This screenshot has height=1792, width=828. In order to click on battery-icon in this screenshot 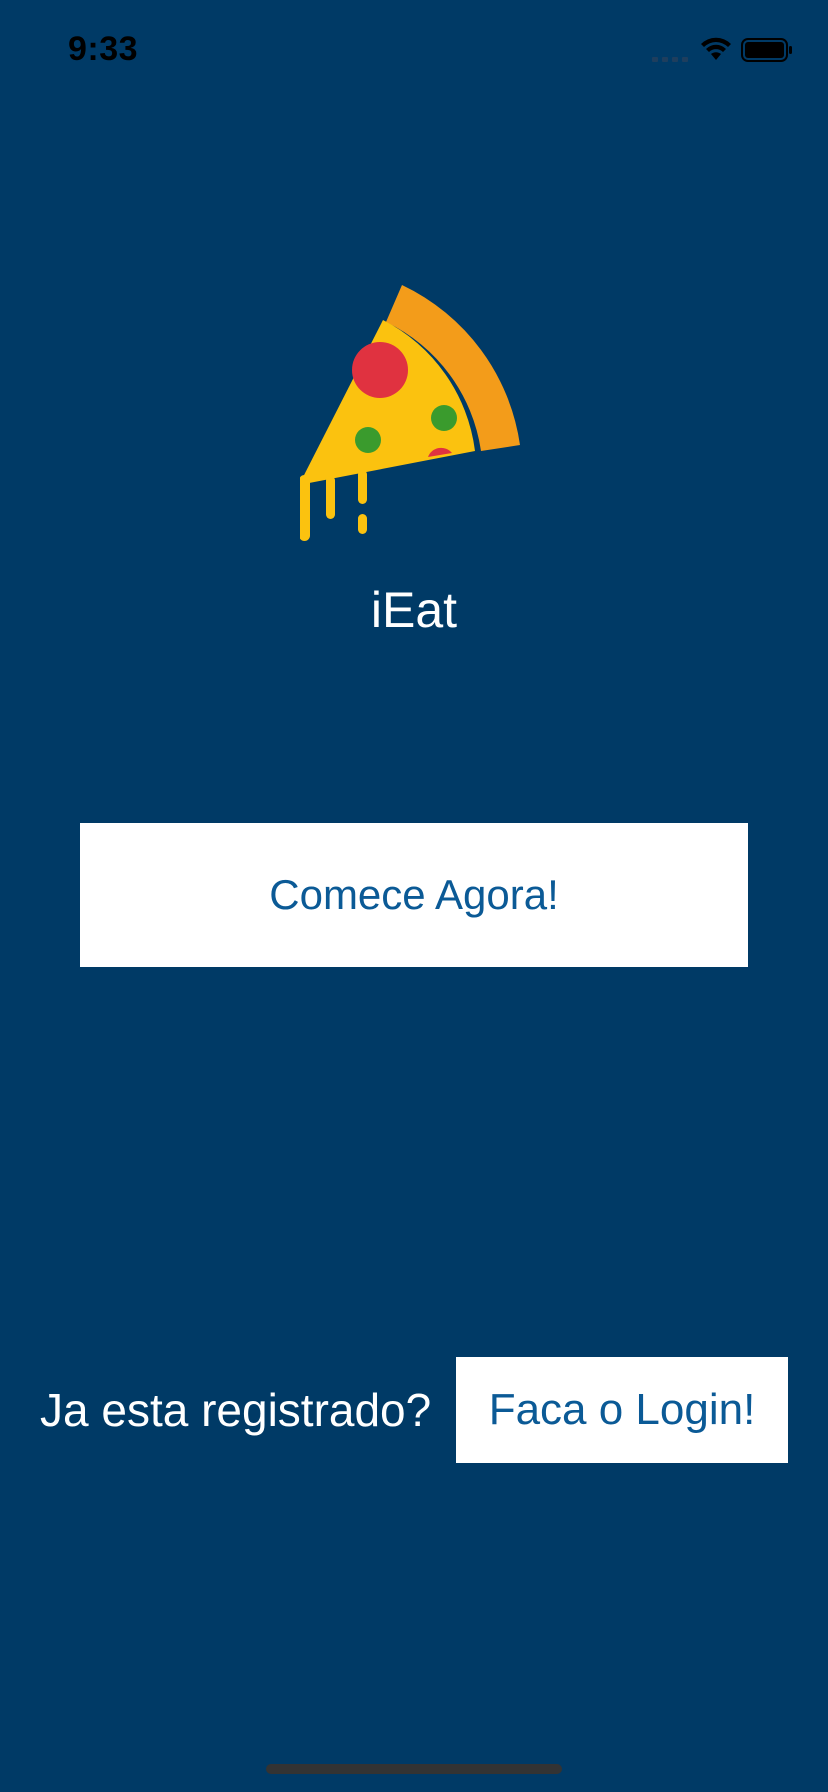, I will do `click(766, 50)`.